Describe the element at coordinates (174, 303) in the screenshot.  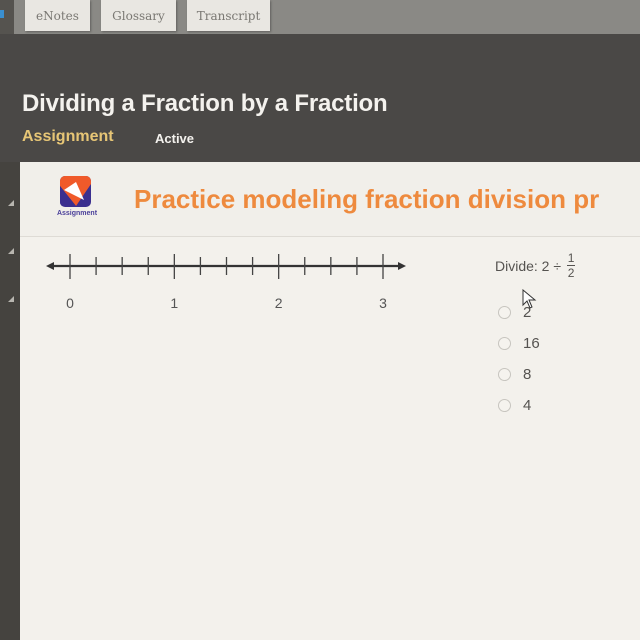
I see `tick-label: 1` at that location.